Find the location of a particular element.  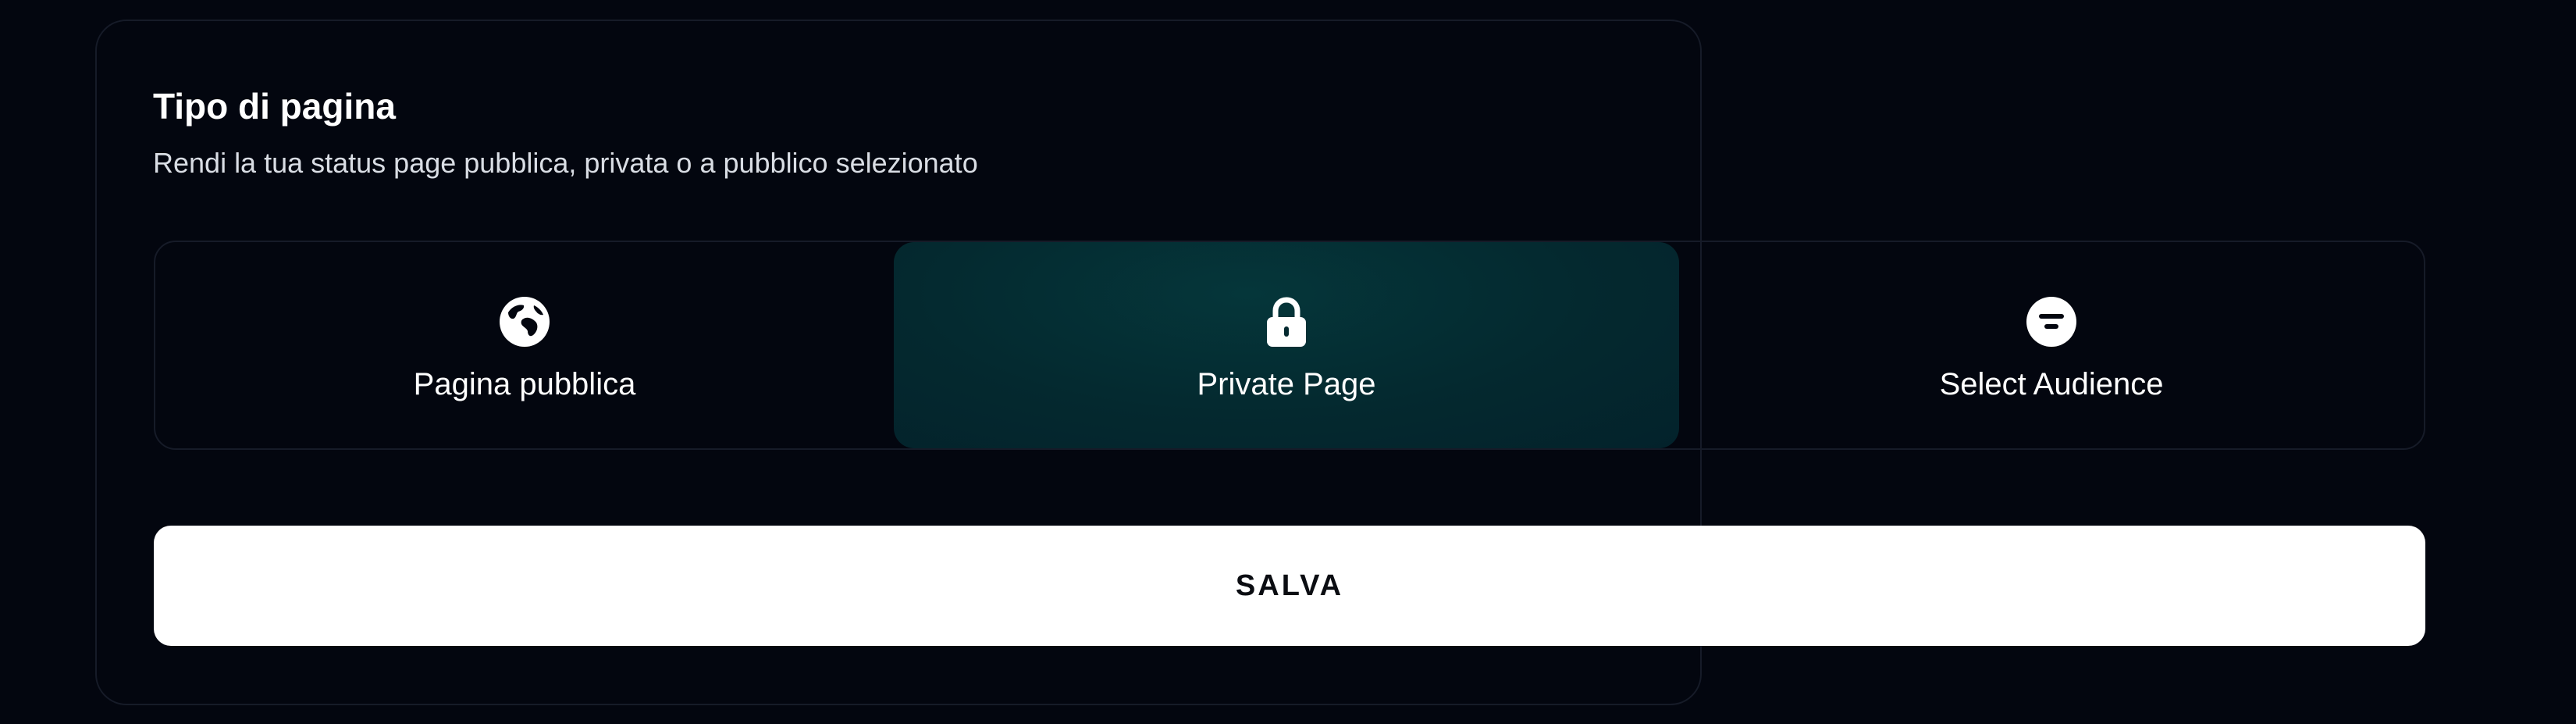

filter-icon is located at coordinates (2051, 322).